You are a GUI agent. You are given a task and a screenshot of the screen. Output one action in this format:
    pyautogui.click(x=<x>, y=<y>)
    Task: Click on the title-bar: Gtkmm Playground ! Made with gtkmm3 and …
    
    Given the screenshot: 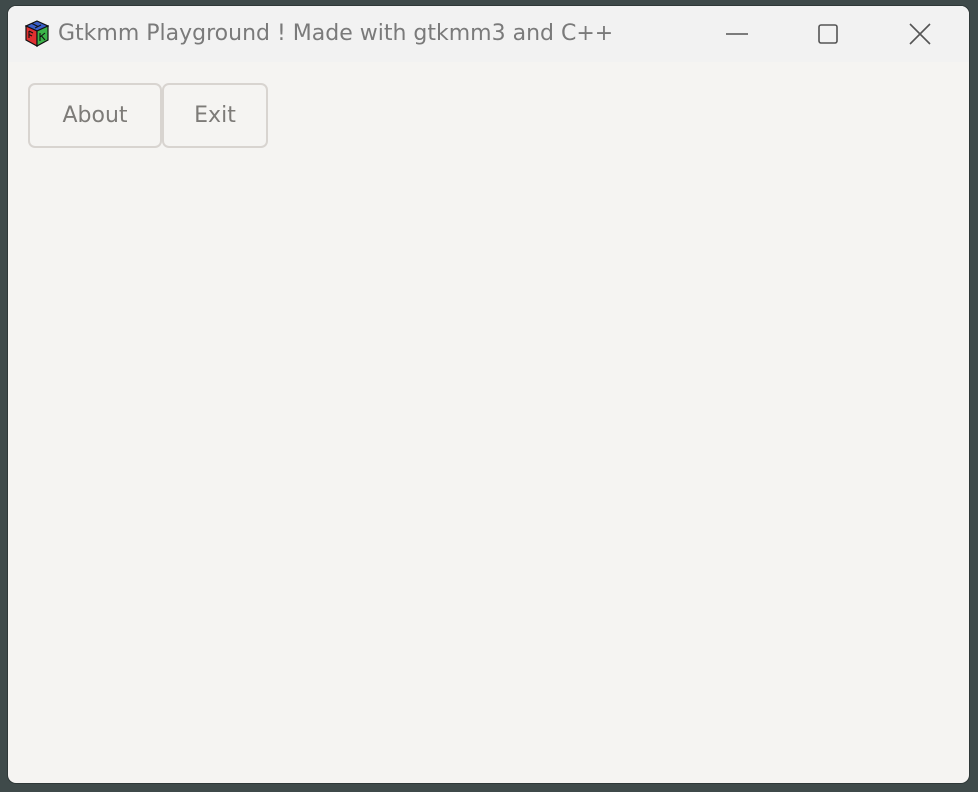 What is the action you would take?
    pyautogui.click(x=488, y=34)
    